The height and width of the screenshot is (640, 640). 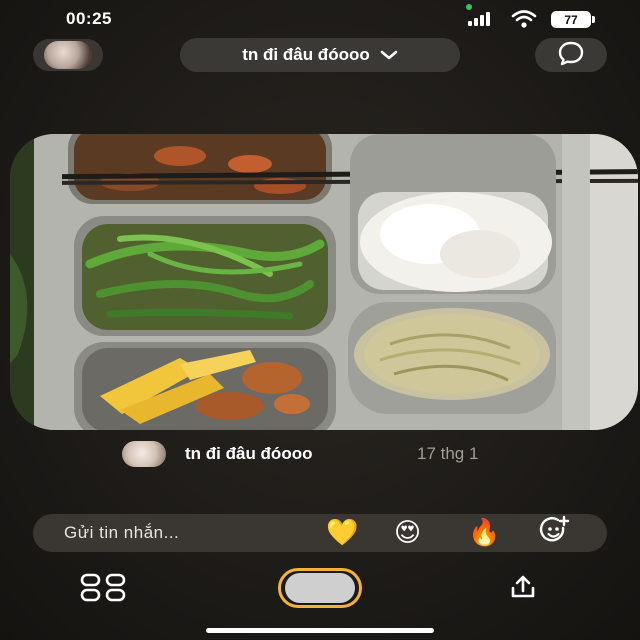 What do you see at coordinates (481, 19) in the screenshot?
I see `cellular-signal-icon` at bounding box center [481, 19].